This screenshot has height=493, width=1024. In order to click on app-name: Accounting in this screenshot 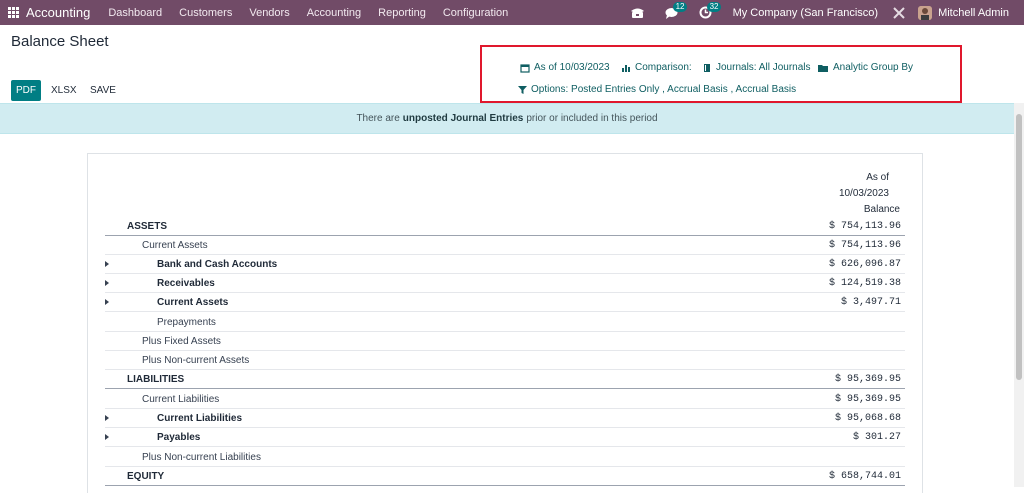, I will do `click(58, 12)`.